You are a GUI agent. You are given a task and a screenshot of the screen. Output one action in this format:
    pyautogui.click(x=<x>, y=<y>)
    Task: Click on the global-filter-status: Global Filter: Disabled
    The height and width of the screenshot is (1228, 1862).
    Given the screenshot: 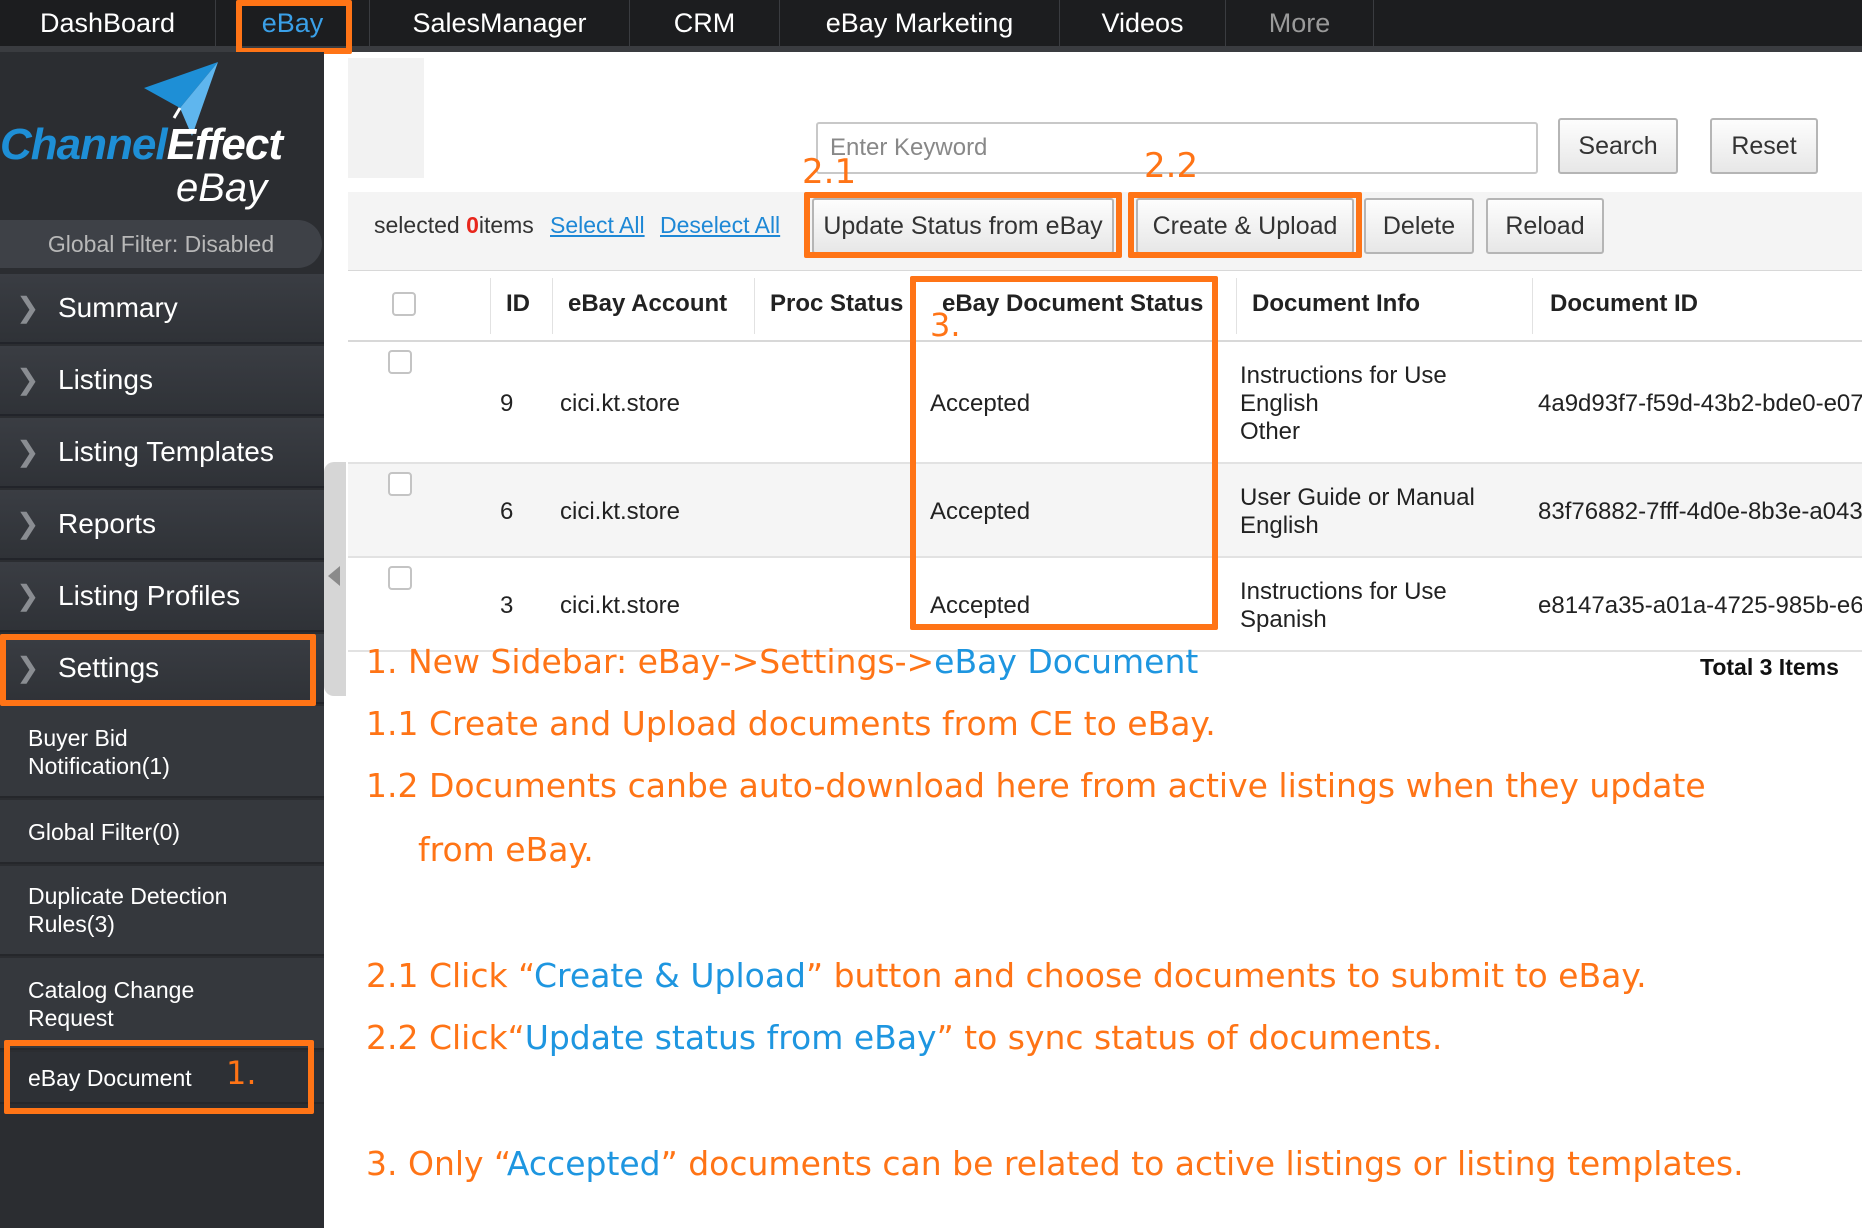 What is the action you would take?
    pyautogui.click(x=161, y=244)
    